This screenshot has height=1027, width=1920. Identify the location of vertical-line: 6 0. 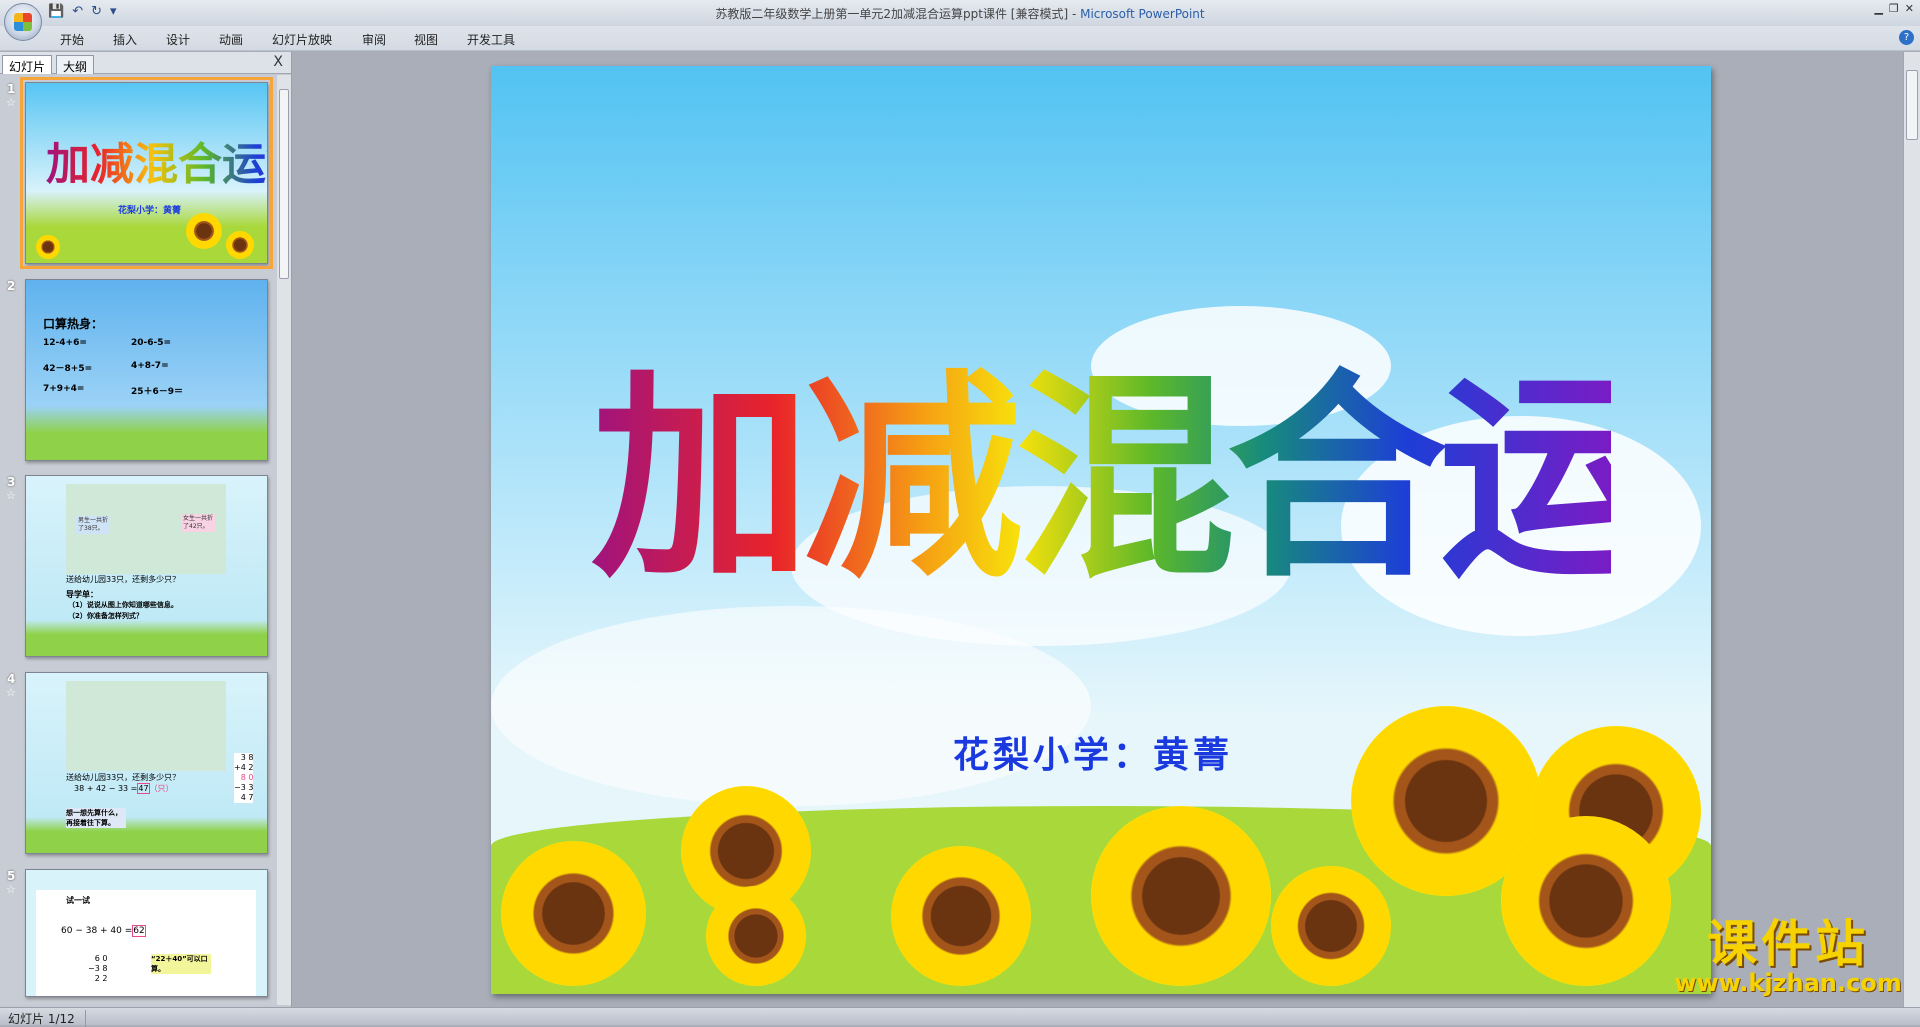
(101, 958).